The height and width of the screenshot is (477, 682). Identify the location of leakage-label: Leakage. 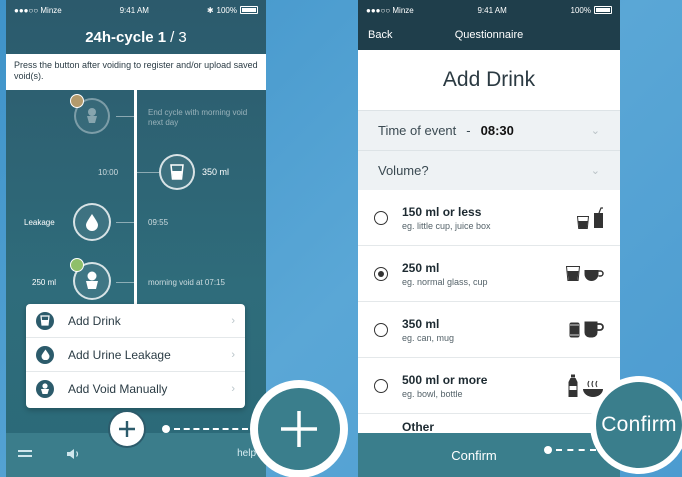
(39, 222).